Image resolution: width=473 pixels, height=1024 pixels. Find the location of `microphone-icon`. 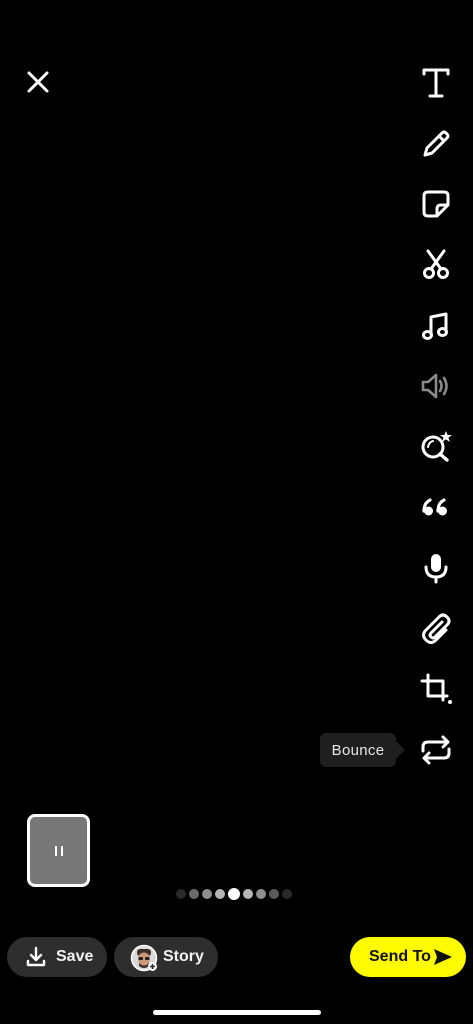

microphone-icon is located at coordinates (436, 569).